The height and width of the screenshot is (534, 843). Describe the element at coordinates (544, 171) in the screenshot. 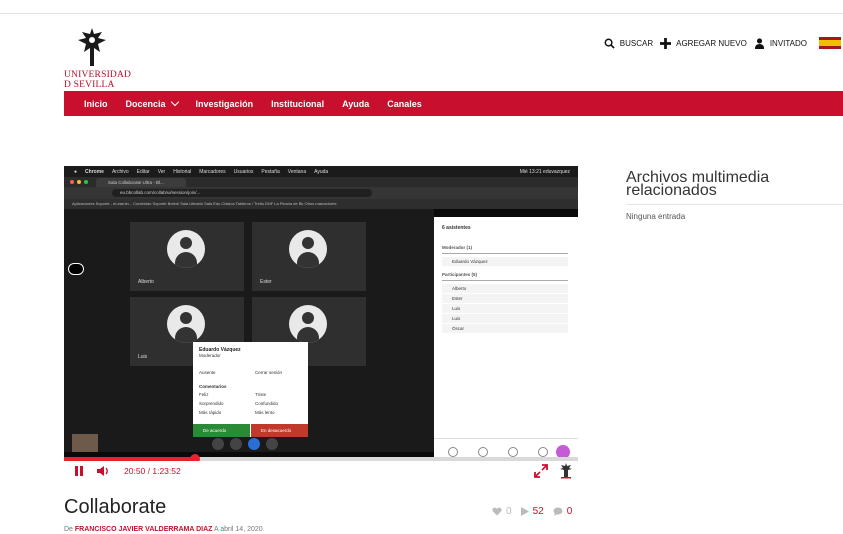

I see `mac-clock: Mié 13:21 eduvazquez` at that location.